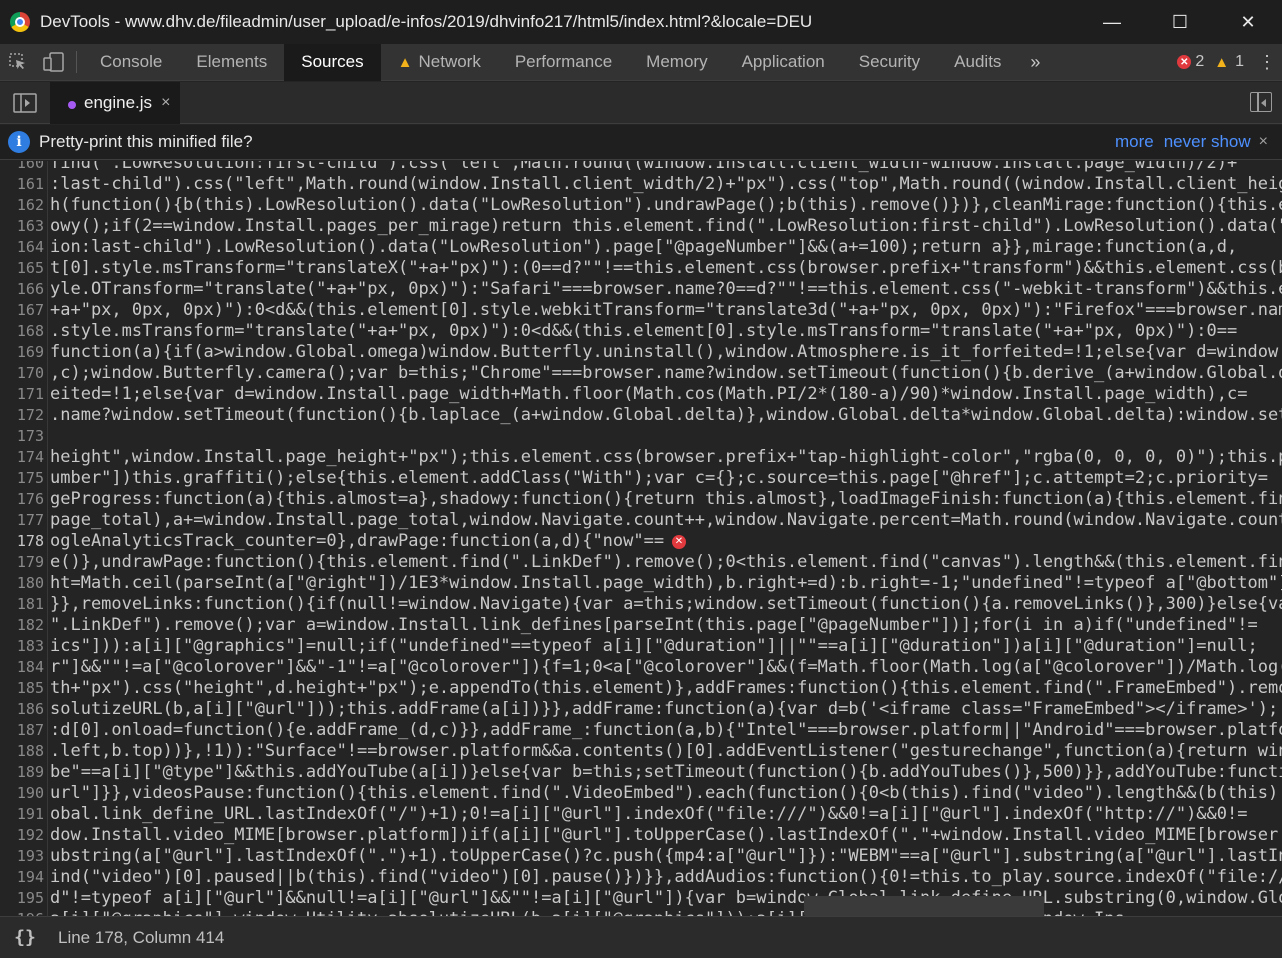  Describe the element at coordinates (22, 793) in the screenshot. I see `line-number: 190` at that location.